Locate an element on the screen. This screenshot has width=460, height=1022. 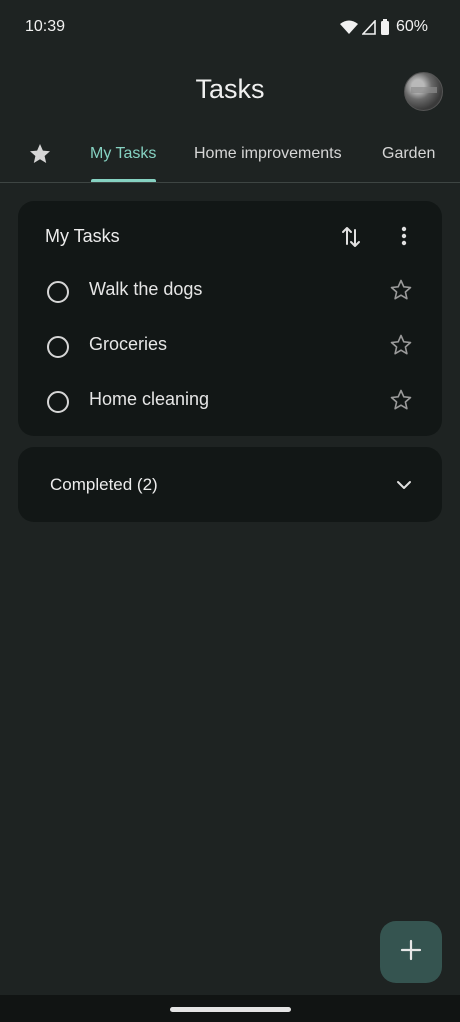
task-label: Groceries is located at coordinates (128, 344).